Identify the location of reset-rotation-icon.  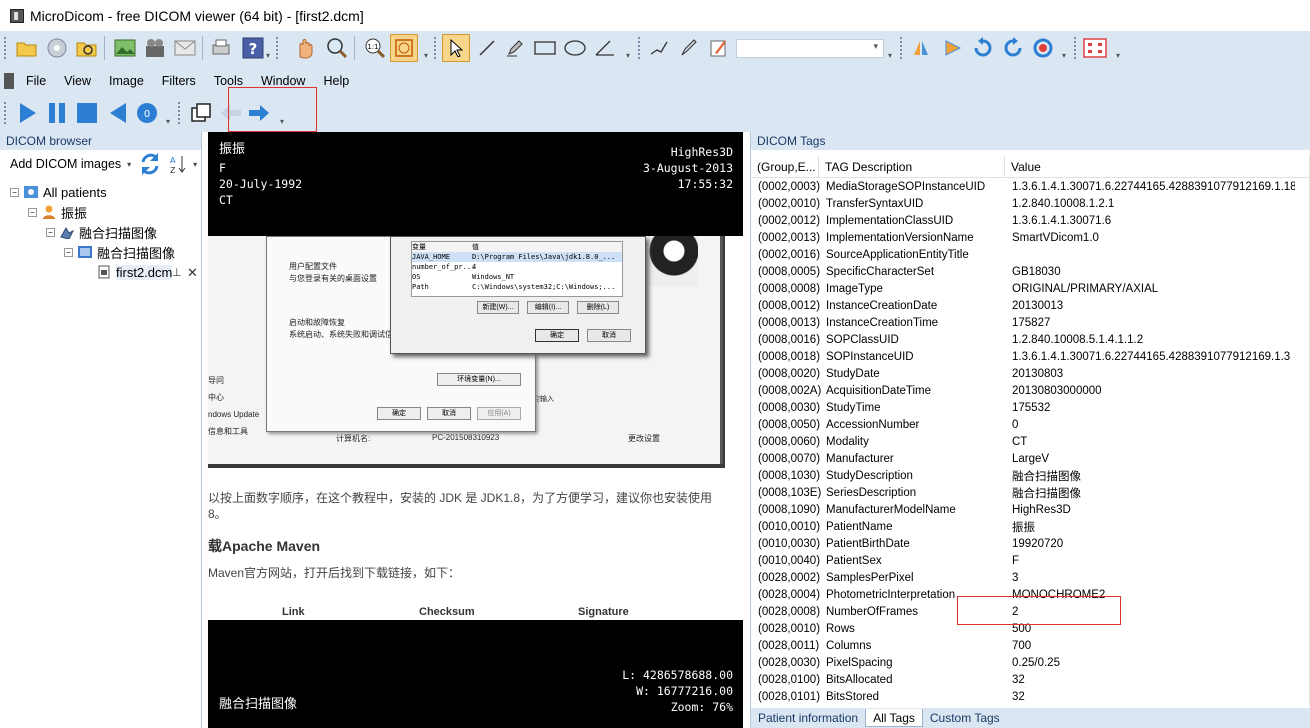
(1043, 48).